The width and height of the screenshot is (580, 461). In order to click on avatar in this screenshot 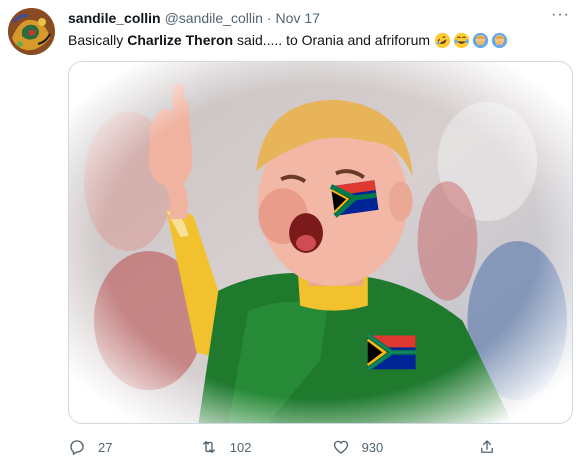, I will do `click(31, 31)`.